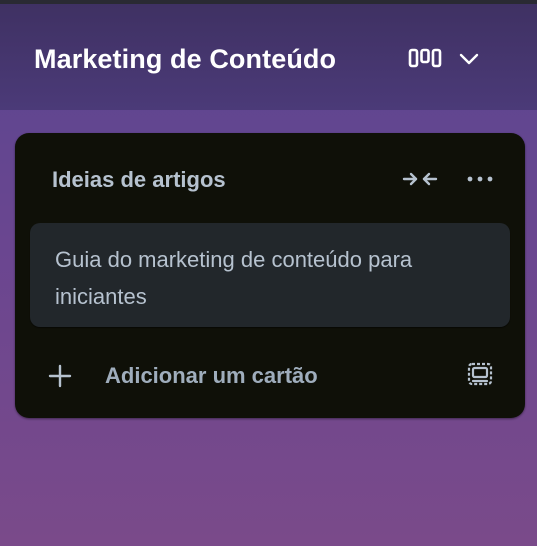 The height and width of the screenshot is (546, 537). I want to click on card-template-icon, so click(480, 374).